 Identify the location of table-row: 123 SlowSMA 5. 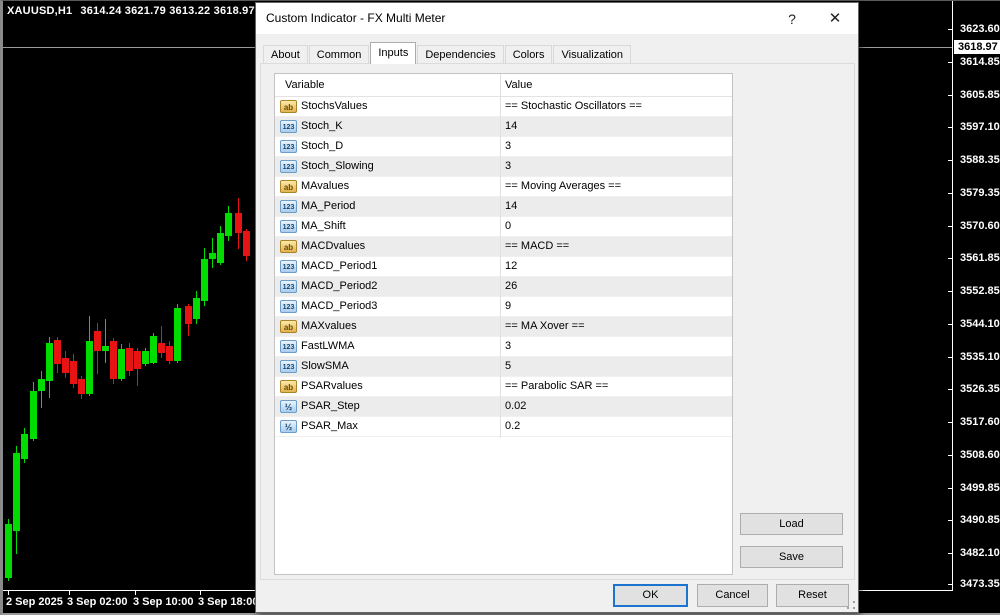
(503, 367).